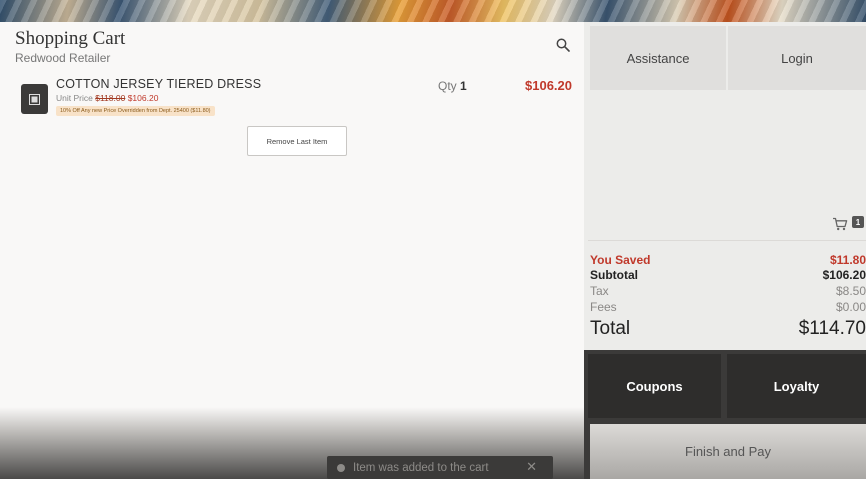 The image size is (866, 479). I want to click on header-banner, so click(433, 11).